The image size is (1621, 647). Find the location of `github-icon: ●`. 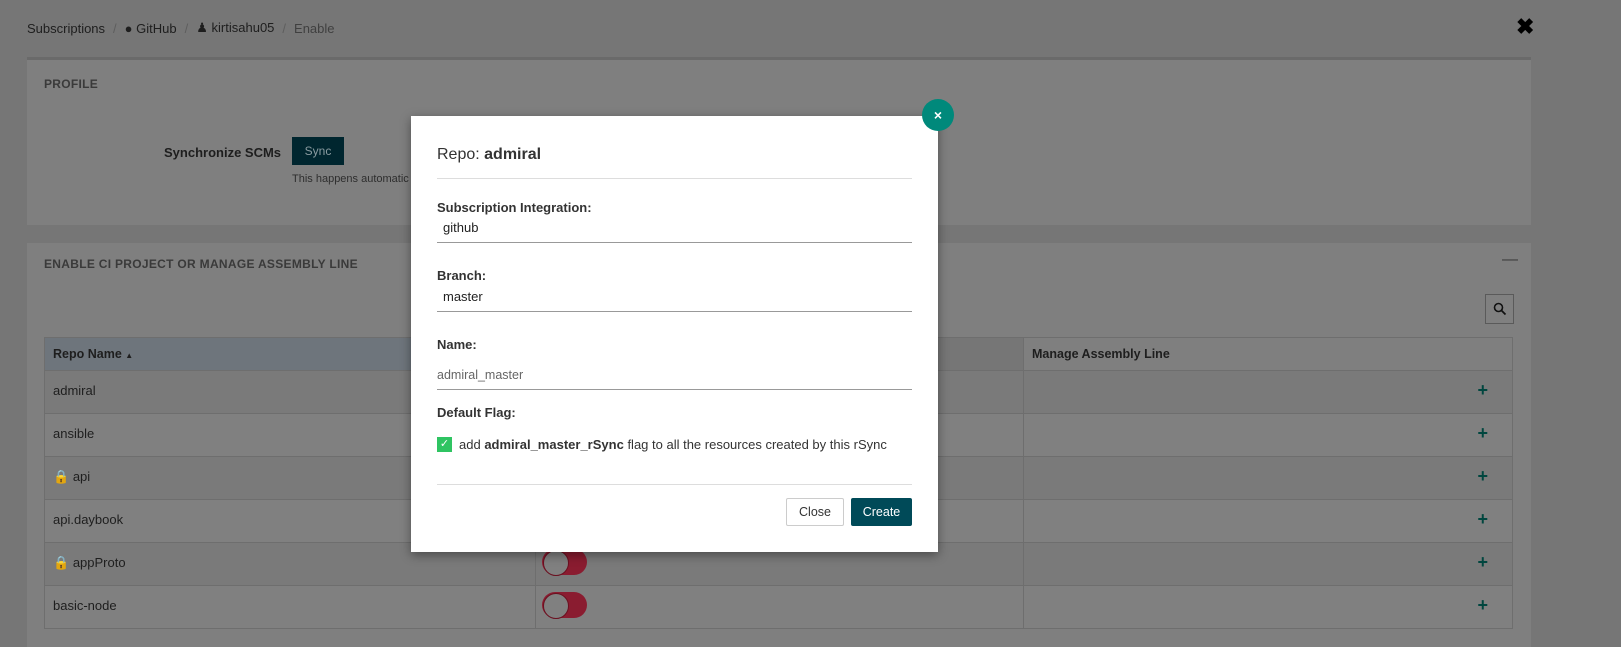

github-icon: ● is located at coordinates (128, 28).